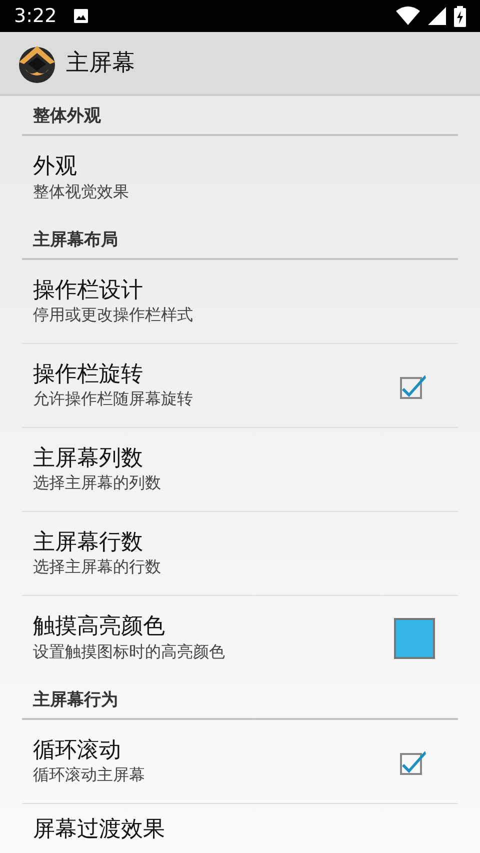 The height and width of the screenshot is (853, 480). Describe the element at coordinates (113, 399) in the screenshot. I see `preference-summary: 允许操作栏随屏幕旋转` at that location.